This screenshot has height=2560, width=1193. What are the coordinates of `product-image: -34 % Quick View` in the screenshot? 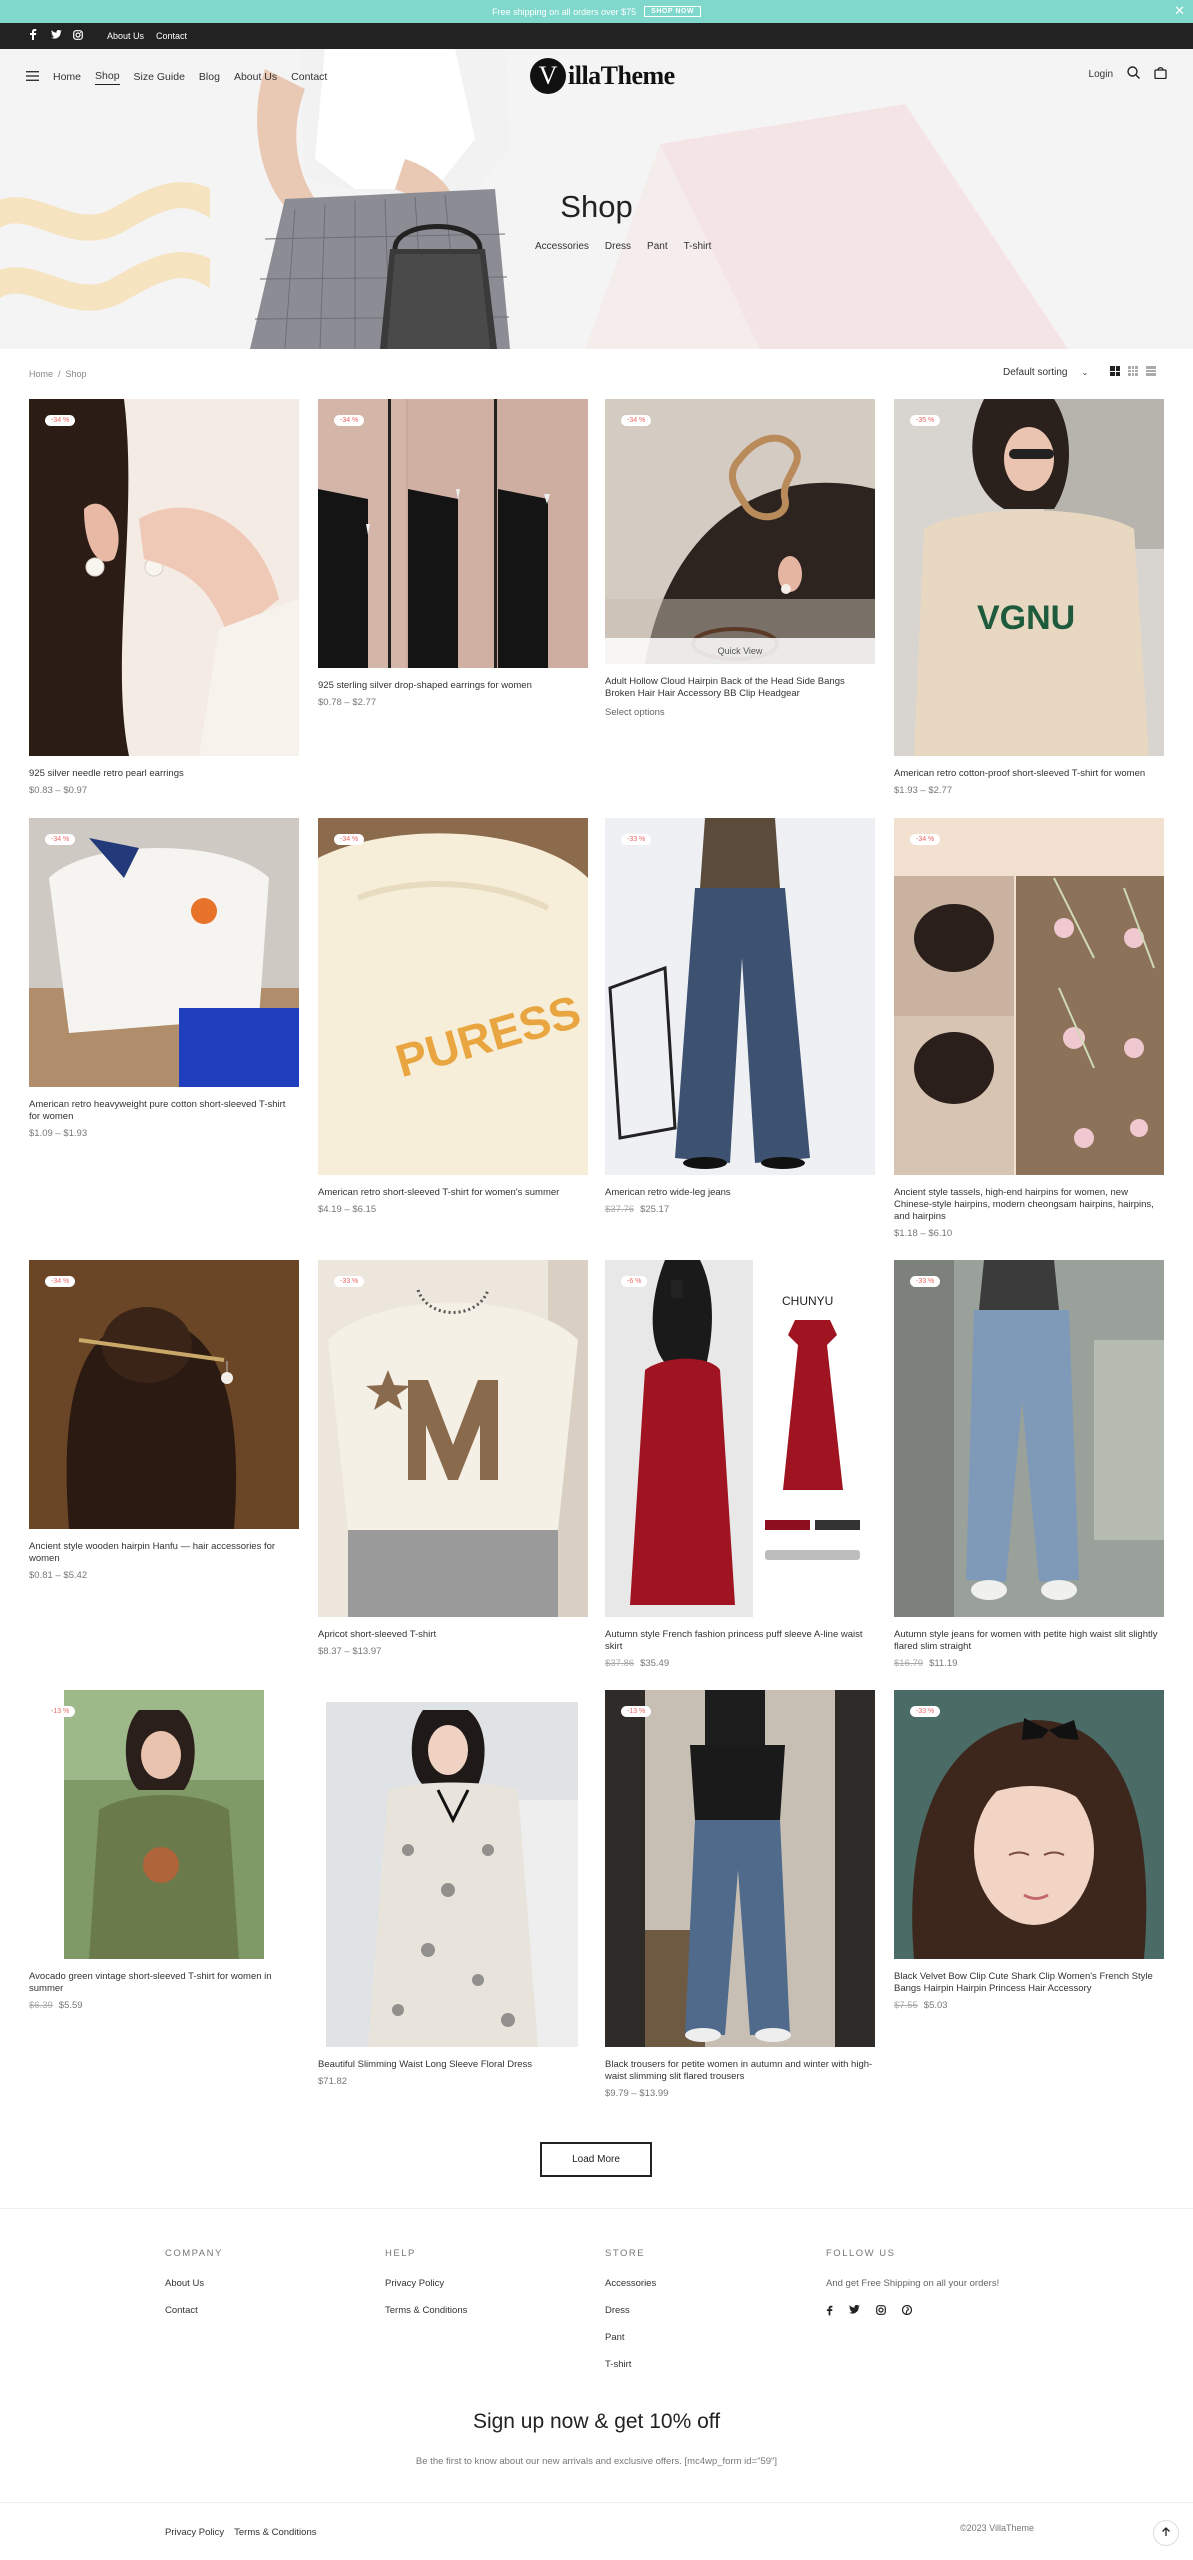 It's located at (740, 531).